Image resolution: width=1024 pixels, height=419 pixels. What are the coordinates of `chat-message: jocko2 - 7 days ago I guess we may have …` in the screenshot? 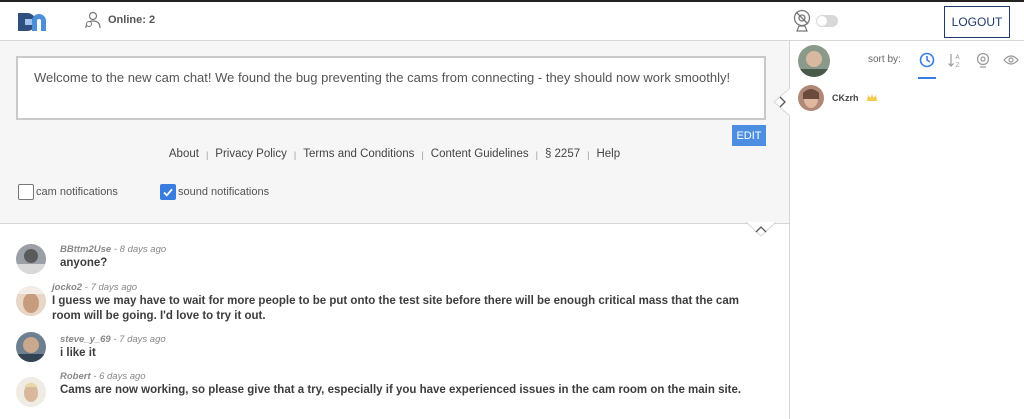 It's located at (391, 303).